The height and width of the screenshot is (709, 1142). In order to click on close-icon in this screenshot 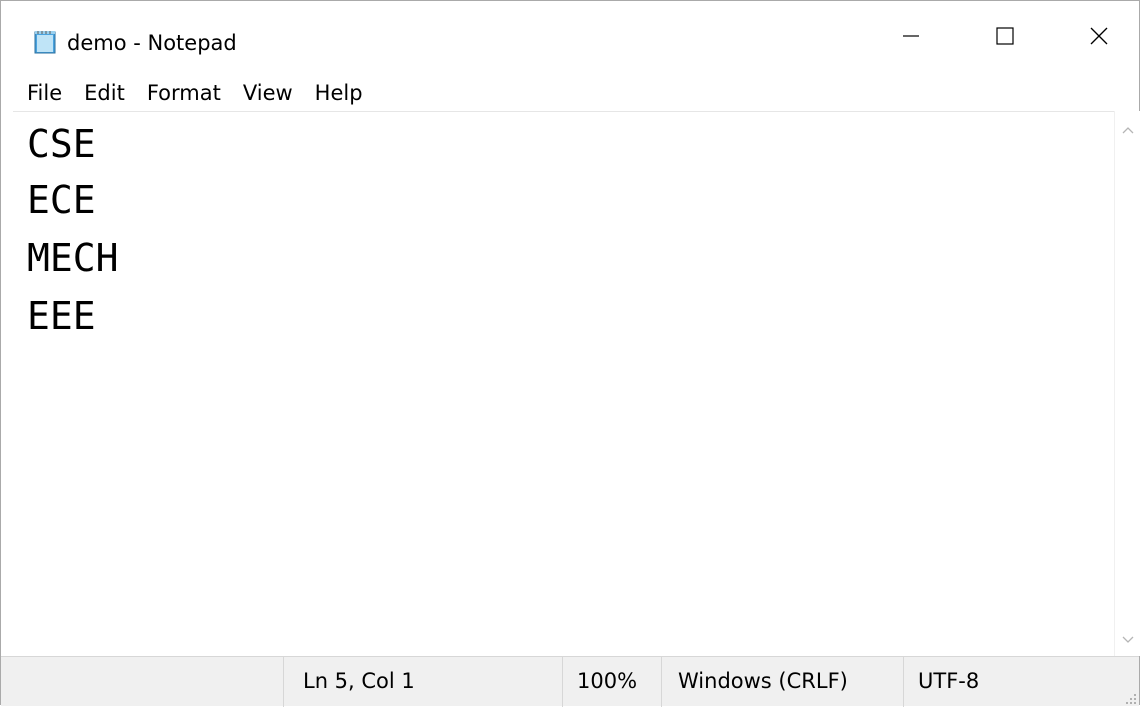, I will do `click(1099, 38)`.